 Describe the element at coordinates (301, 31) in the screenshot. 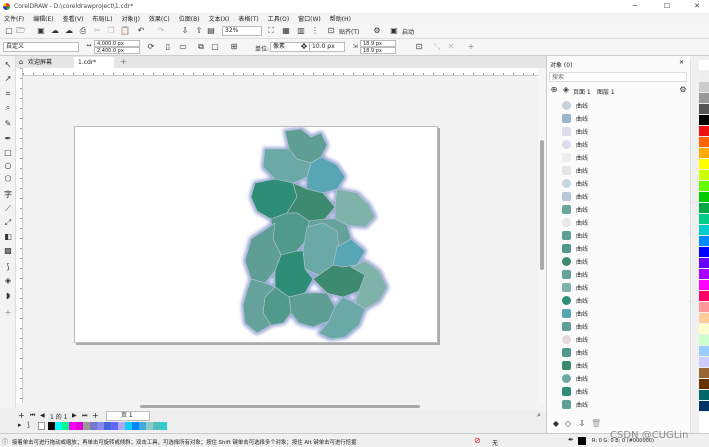

I see `grid-icon: ▥` at that location.